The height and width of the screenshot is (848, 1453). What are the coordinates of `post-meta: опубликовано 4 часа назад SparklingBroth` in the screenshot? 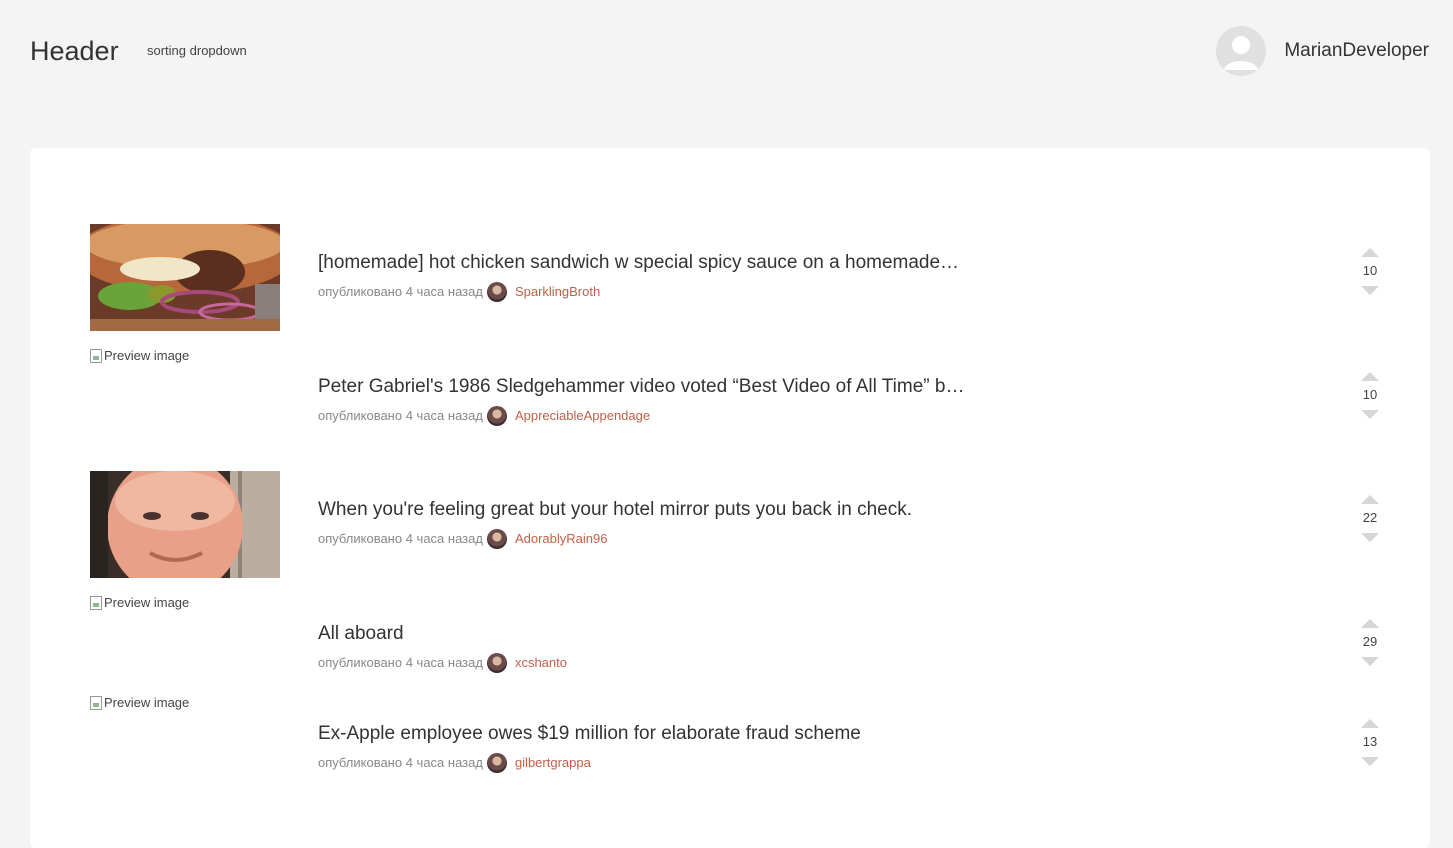 It's located at (459, 292).